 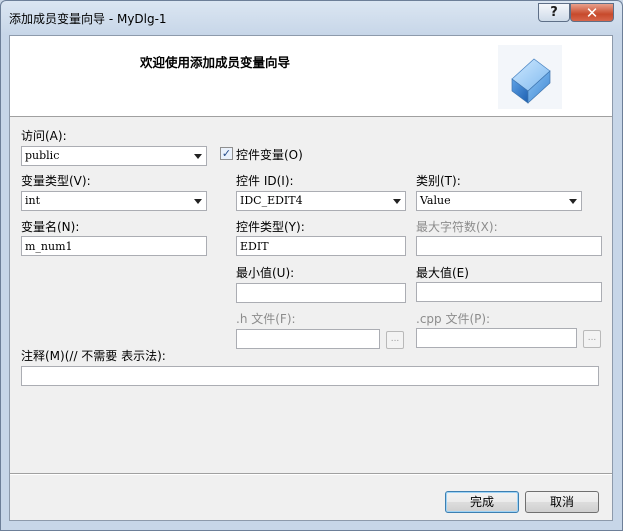 What do you see at coordinates (562, 502) in the screenshot?
I see `cancel-button: 取消` at bounding box center [562, 502].